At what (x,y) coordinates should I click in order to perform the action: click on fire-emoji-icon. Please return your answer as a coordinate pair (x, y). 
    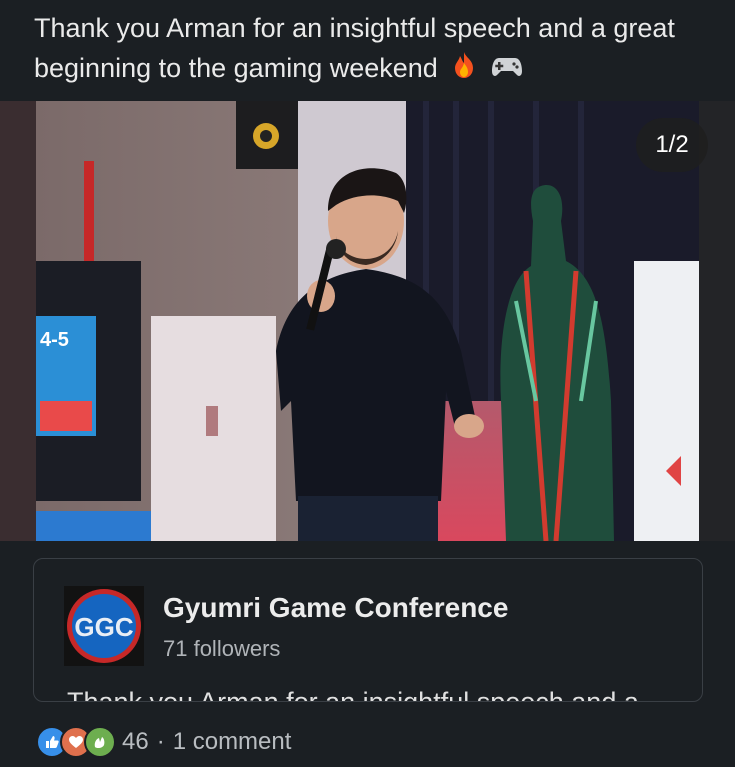
    Looking at the image, I should click on (464, 70).